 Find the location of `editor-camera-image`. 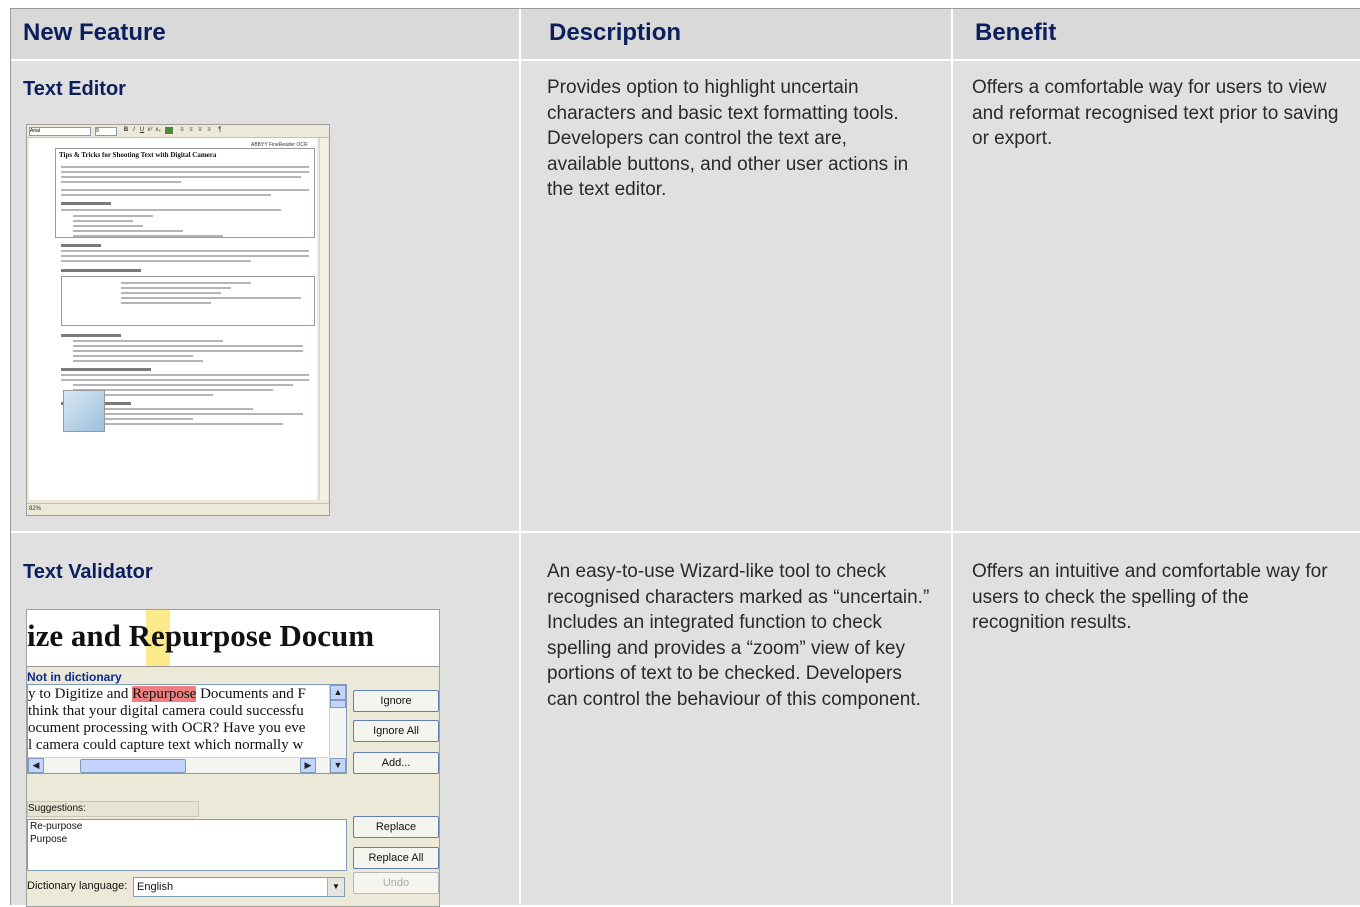

editor-camera-image is located at coordinates (84, 411).